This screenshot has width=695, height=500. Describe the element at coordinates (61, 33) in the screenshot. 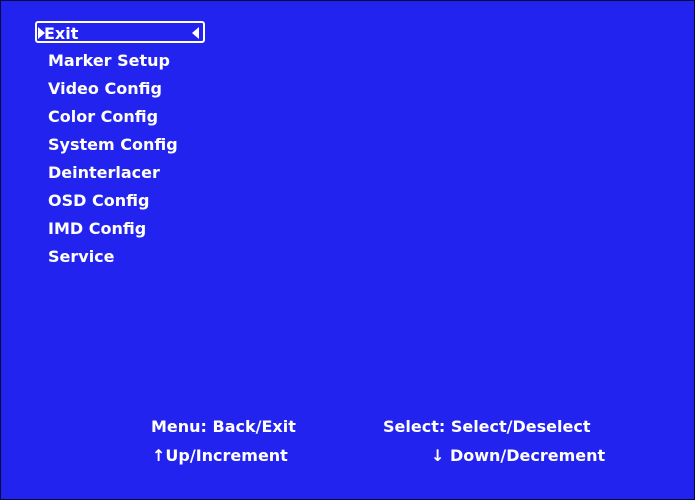

I see `menu-item-label: Exit` at that location.